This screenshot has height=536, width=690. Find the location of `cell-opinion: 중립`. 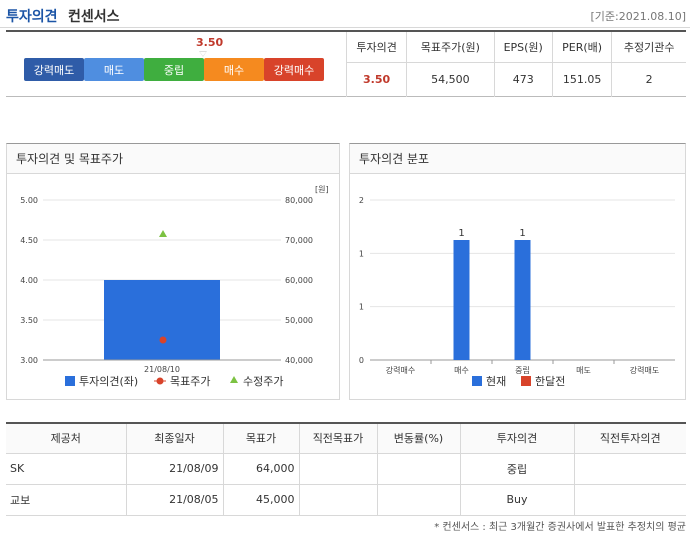

cell-opinion: 중립 is located at coordinates (516, 469).